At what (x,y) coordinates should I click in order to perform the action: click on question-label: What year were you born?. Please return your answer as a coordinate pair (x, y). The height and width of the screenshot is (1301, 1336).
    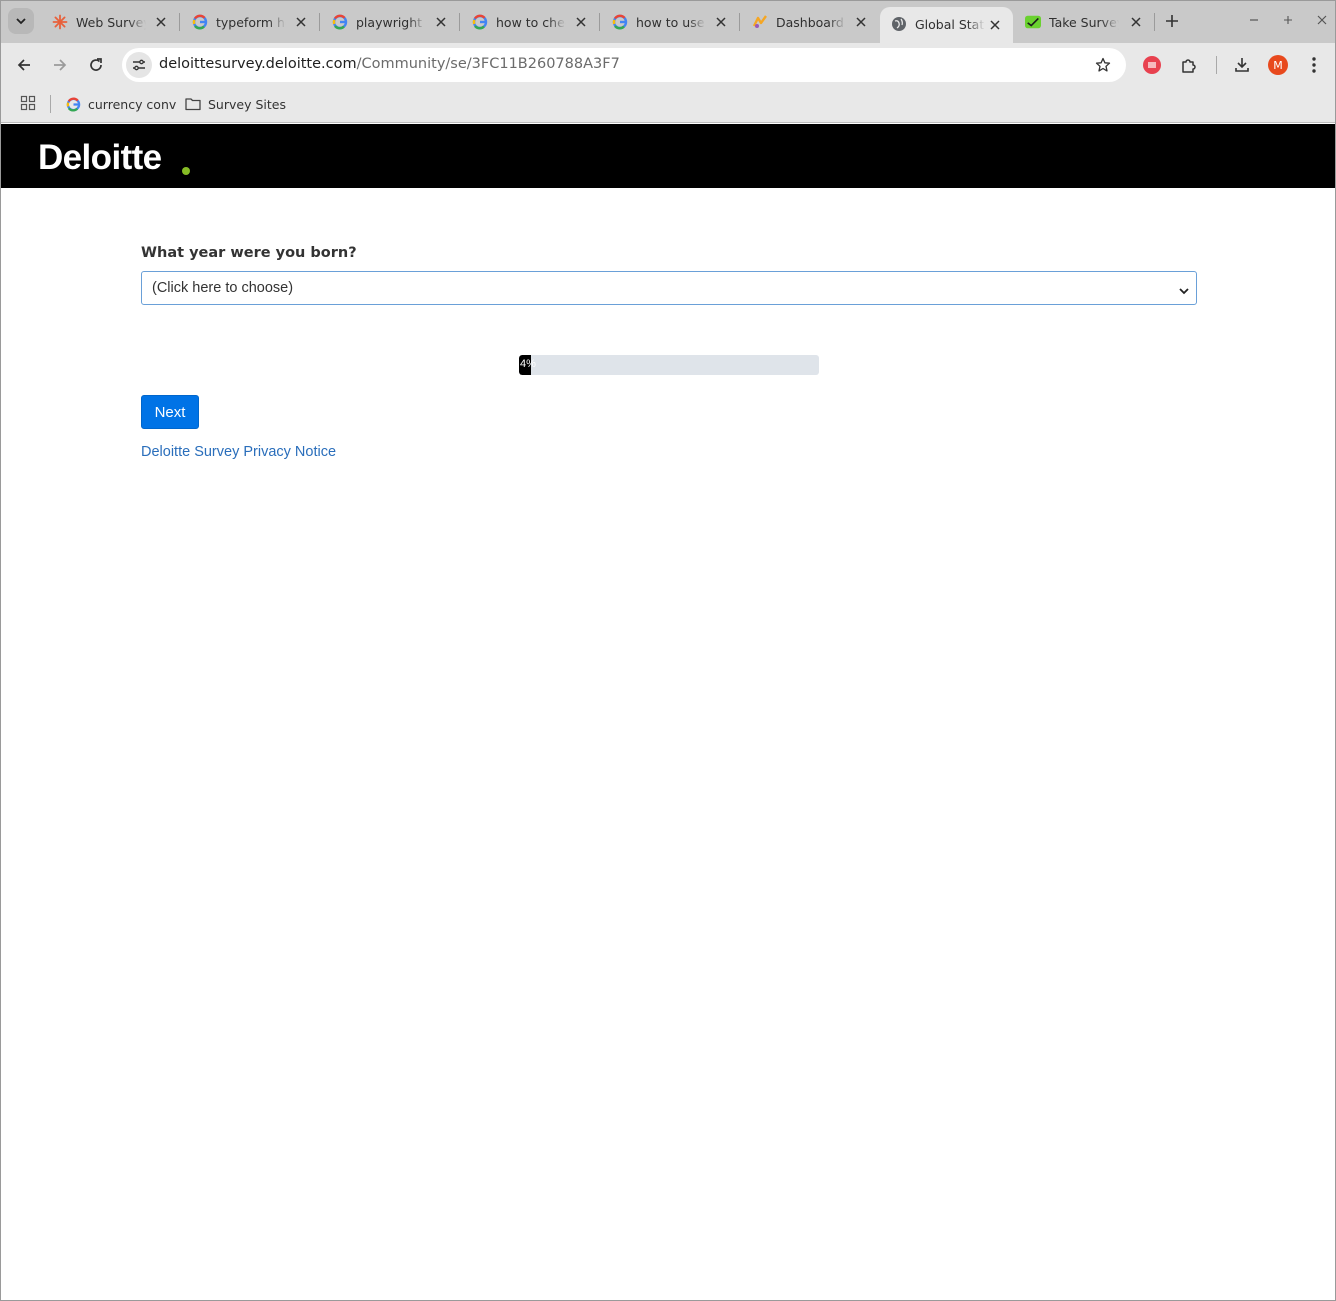
    Looking at the image, I should click on (249, 253).